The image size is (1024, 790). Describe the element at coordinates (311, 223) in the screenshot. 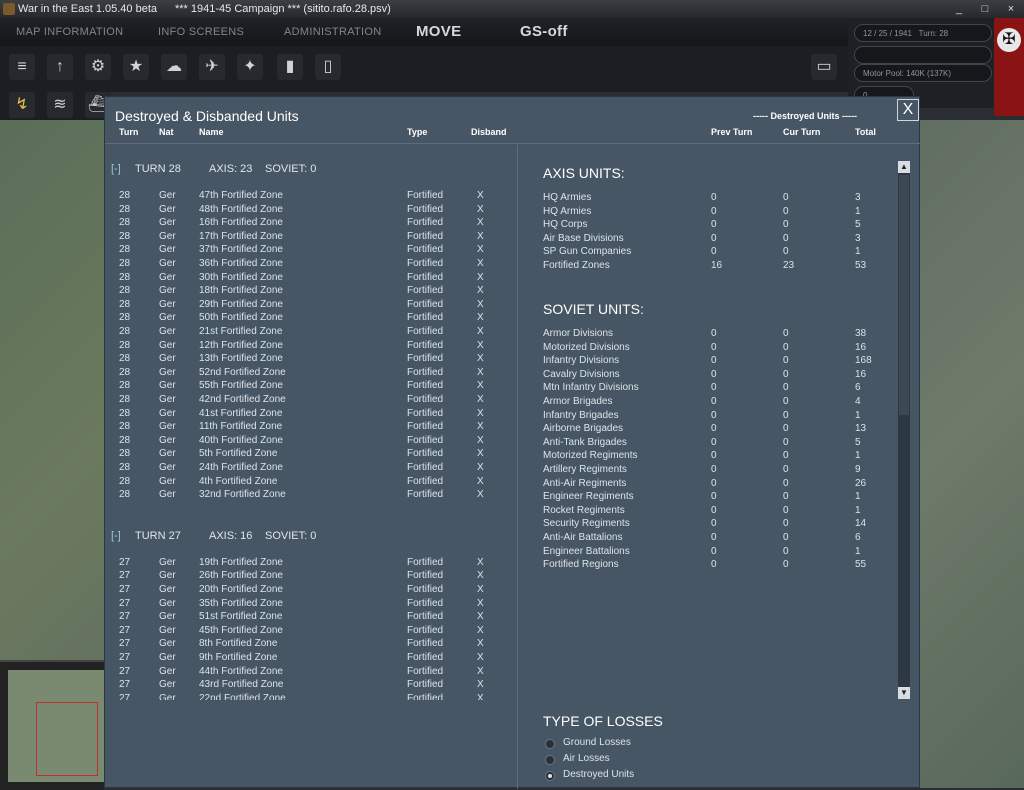

I see `table-row: 28 Ger 16th Fortified Zone Fortified X` at that location.